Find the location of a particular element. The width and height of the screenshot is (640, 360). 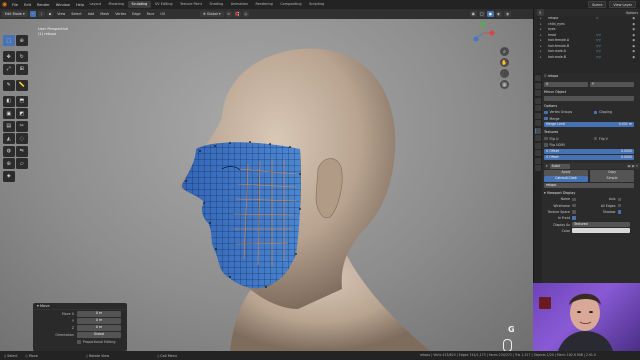

menu-edit: Edit is located at coordinates (27, 5).